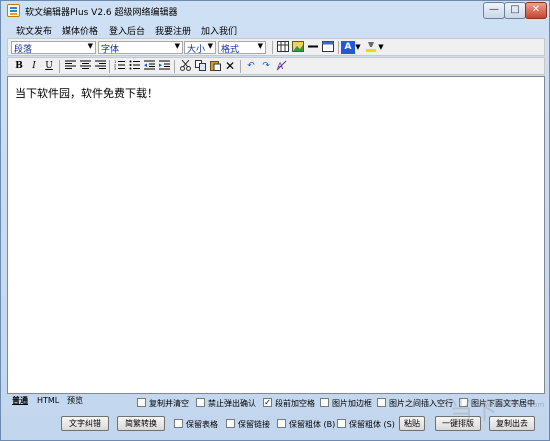 The width and height of the screenshot is (550, 441). Describe the element at coordinates (20, 401) in the screenshot. I see `tab-normal: 普通` at that location.